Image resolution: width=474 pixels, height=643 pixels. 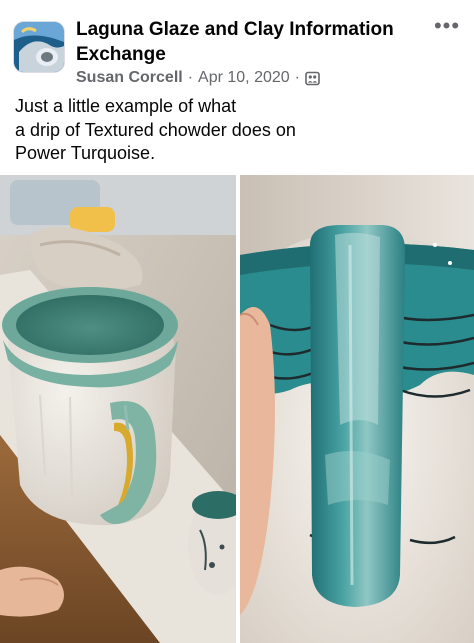 I want to click on post-text-line: Just a little example of what, so click(x=126, y=106).